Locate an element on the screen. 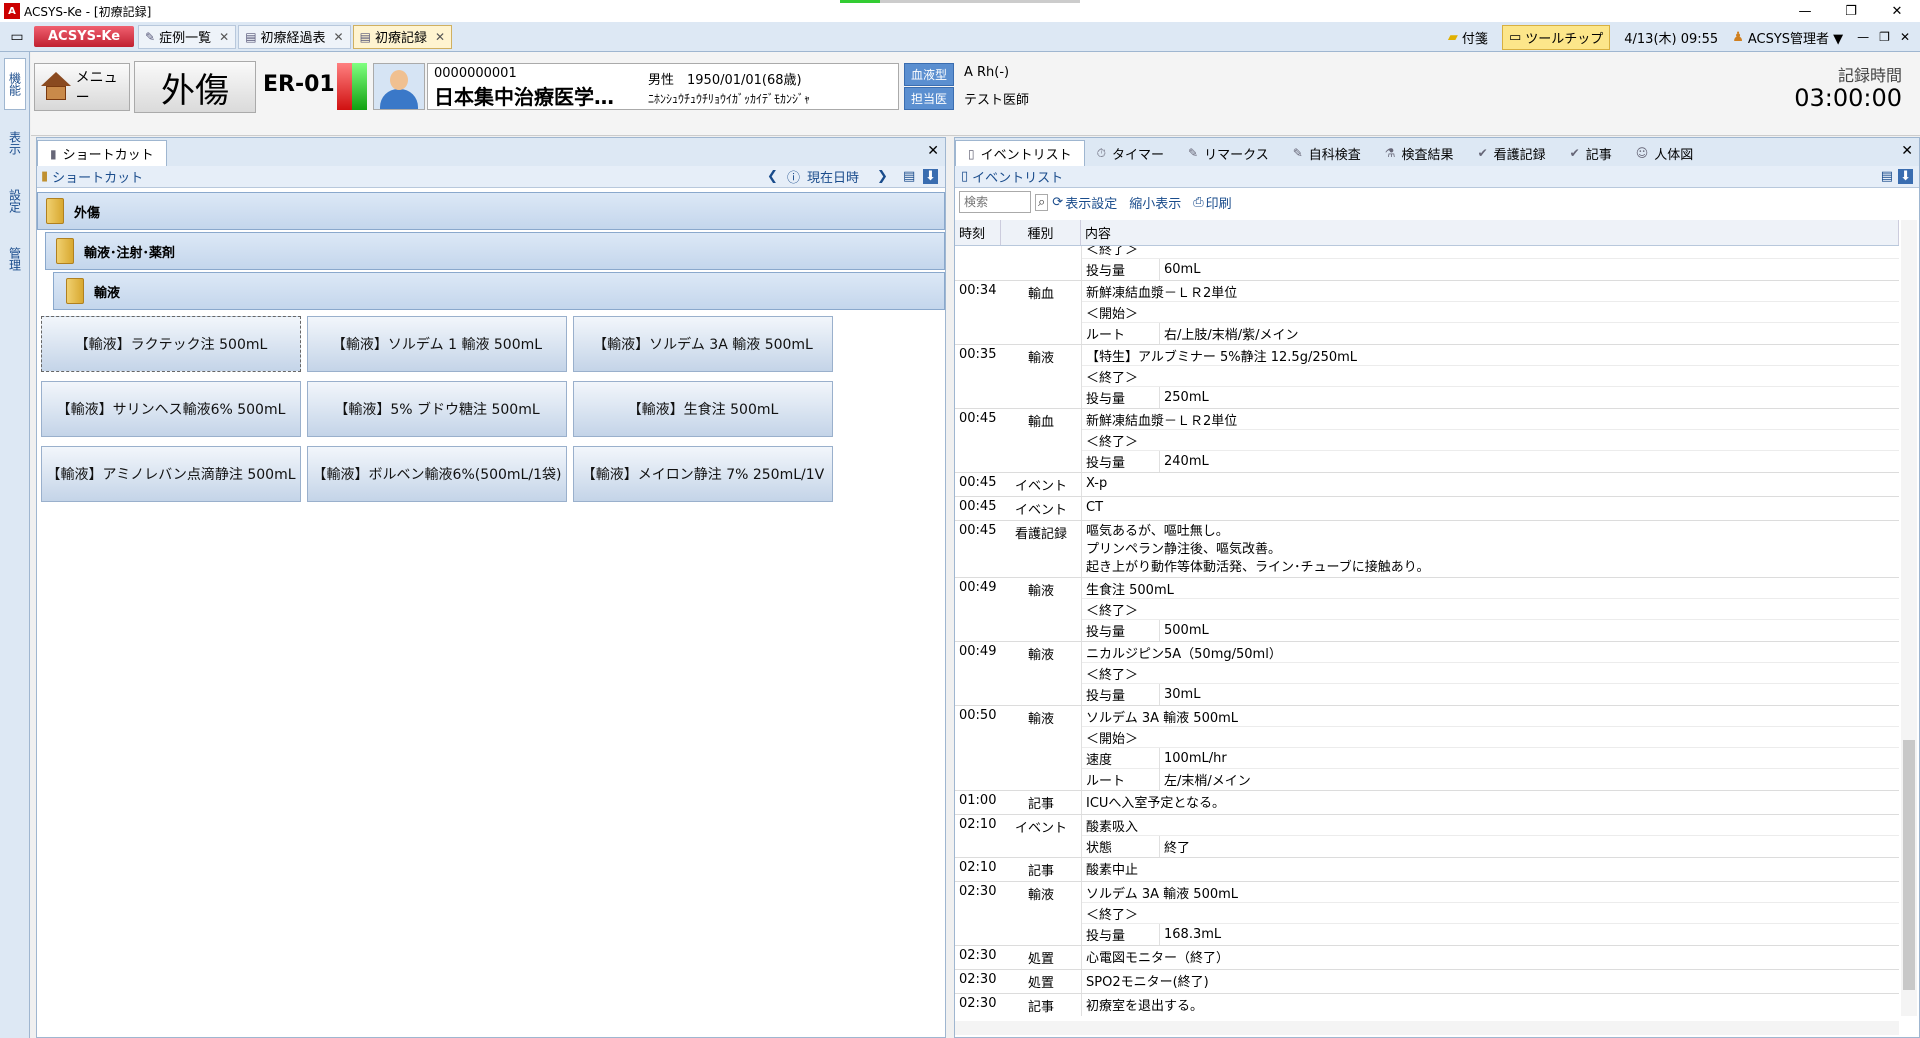 The height and width of the screenshot is (1038, 1920). table-row: 00:49 輸液 生食注 500mL ＜終了＞ 投与量 500mL is located at coordinates (1427, 610).